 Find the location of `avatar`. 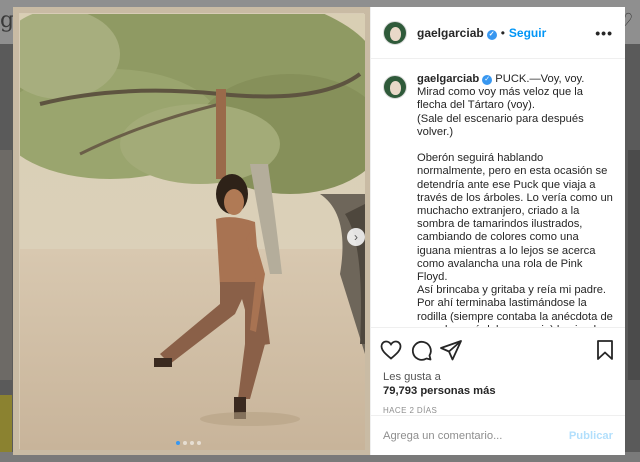

avatar is located at coordinates (395, 32).